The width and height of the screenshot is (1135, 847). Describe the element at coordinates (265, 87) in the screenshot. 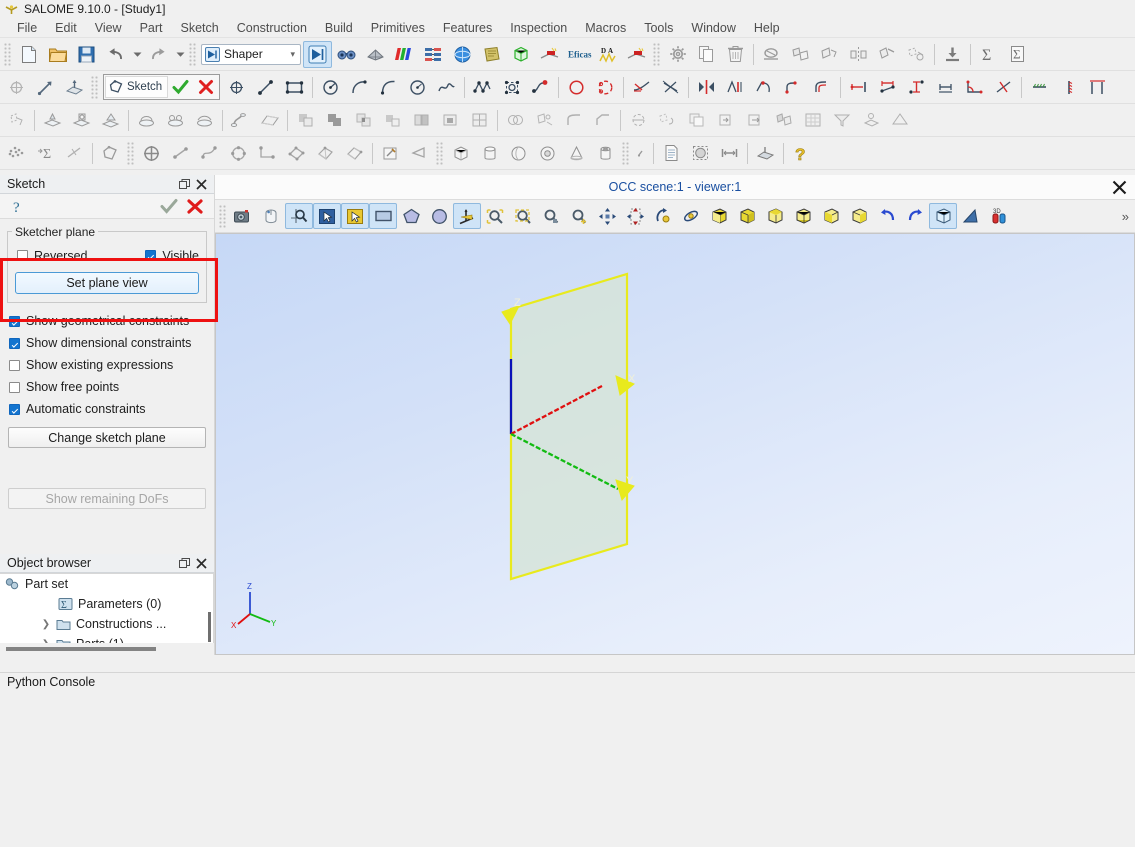

I see `sketch-line-button` at that location.